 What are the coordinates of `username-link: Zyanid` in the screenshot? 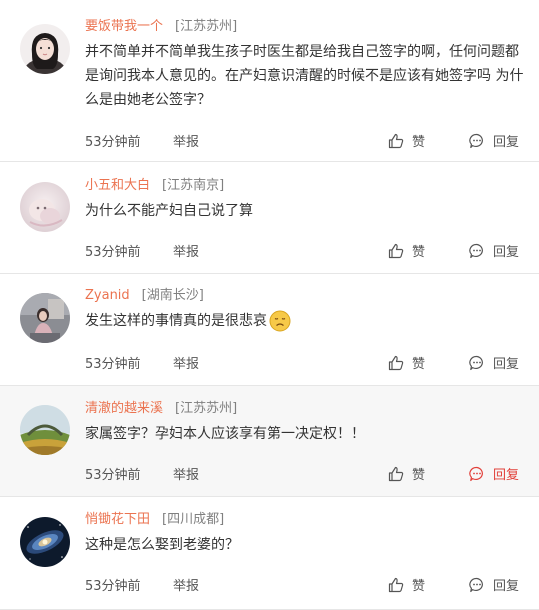 It's located at (107, 295).